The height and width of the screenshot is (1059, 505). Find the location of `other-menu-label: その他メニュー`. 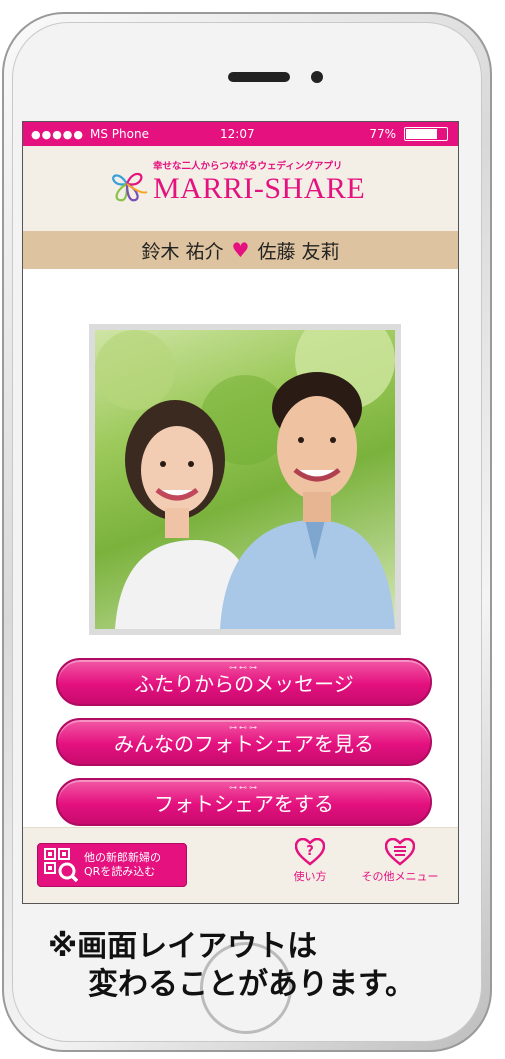

other-menu-label: その他メニュー is located at coordinates (400, 876).